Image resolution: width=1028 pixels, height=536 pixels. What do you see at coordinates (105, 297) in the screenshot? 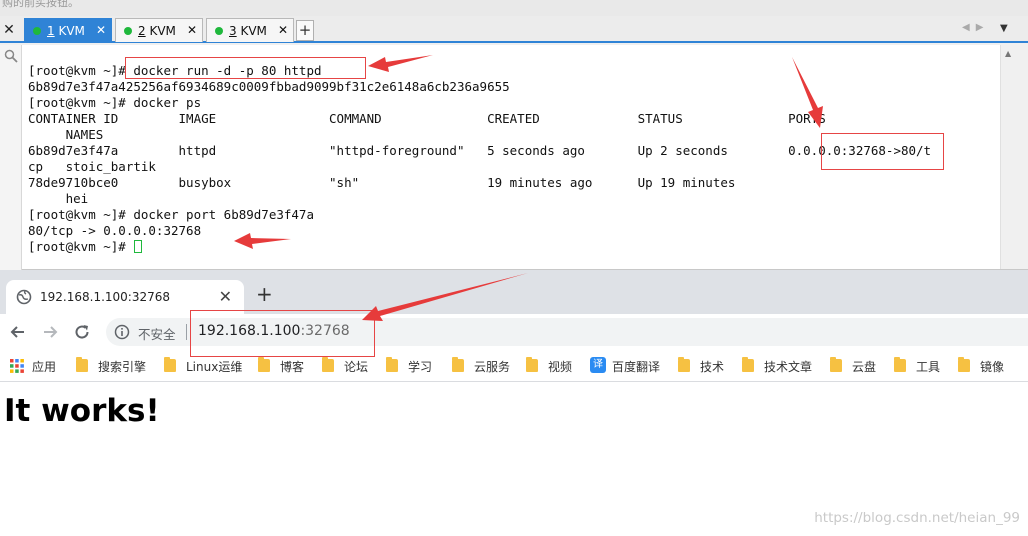
I see `browser-tab-title: 192.168.1.100:32768` at bounding box center [105, 297].